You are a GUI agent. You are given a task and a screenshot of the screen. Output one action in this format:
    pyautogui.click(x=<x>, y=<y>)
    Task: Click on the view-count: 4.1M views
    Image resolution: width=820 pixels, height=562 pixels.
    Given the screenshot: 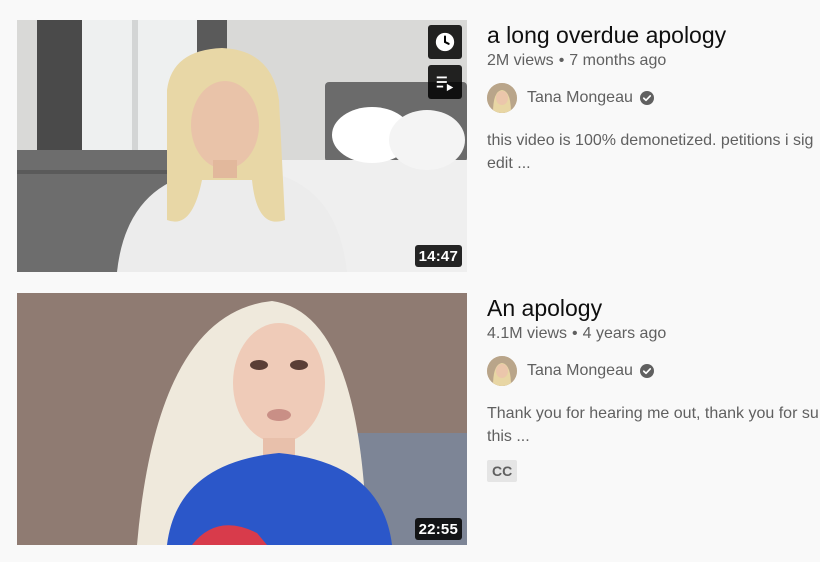 What is the action you would take?
    pyautogui.click(x=527, y=333)
    